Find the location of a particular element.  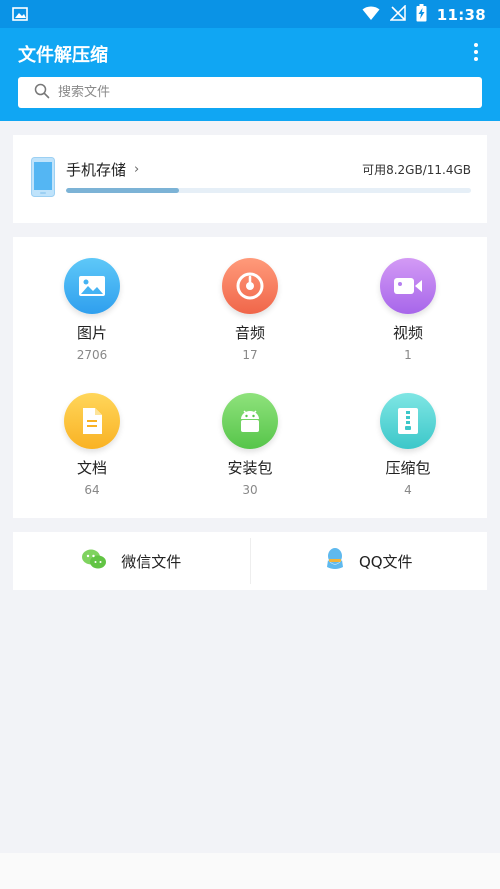

category-label: 安装包 is located at coordinates (250, 468).